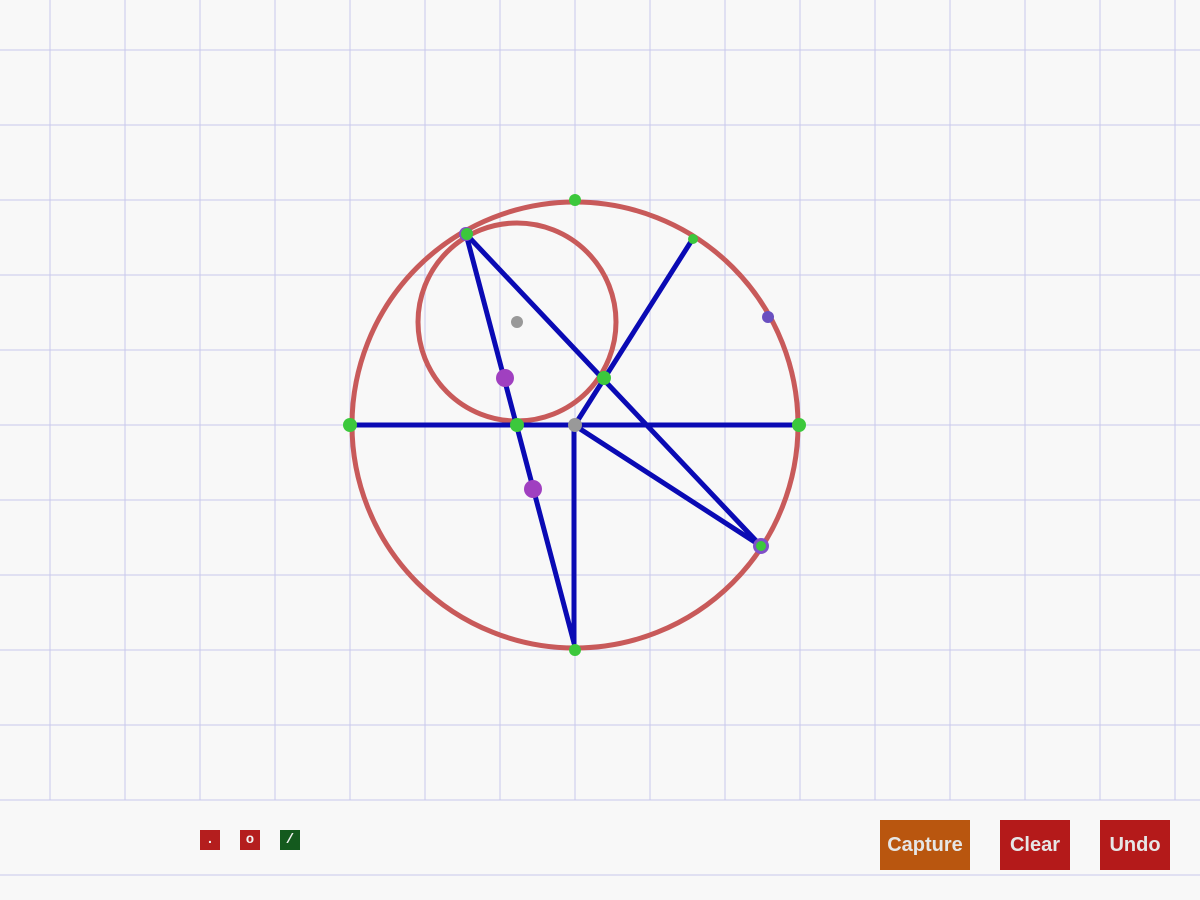 The image size is (1200, 900). Describe the element at coordinates (250, 840) in the screenshot. I see `circle-tool-button: o` at that location.